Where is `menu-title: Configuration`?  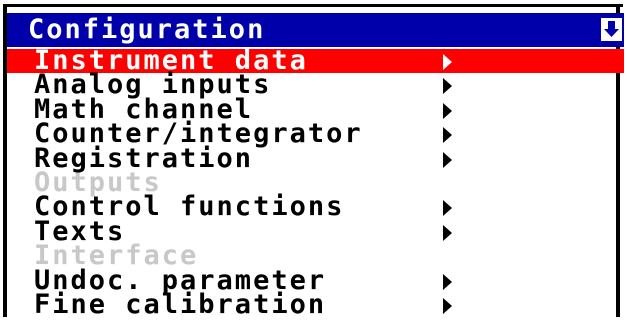
menu-title: Configuration is located at coordinates (147, 29).